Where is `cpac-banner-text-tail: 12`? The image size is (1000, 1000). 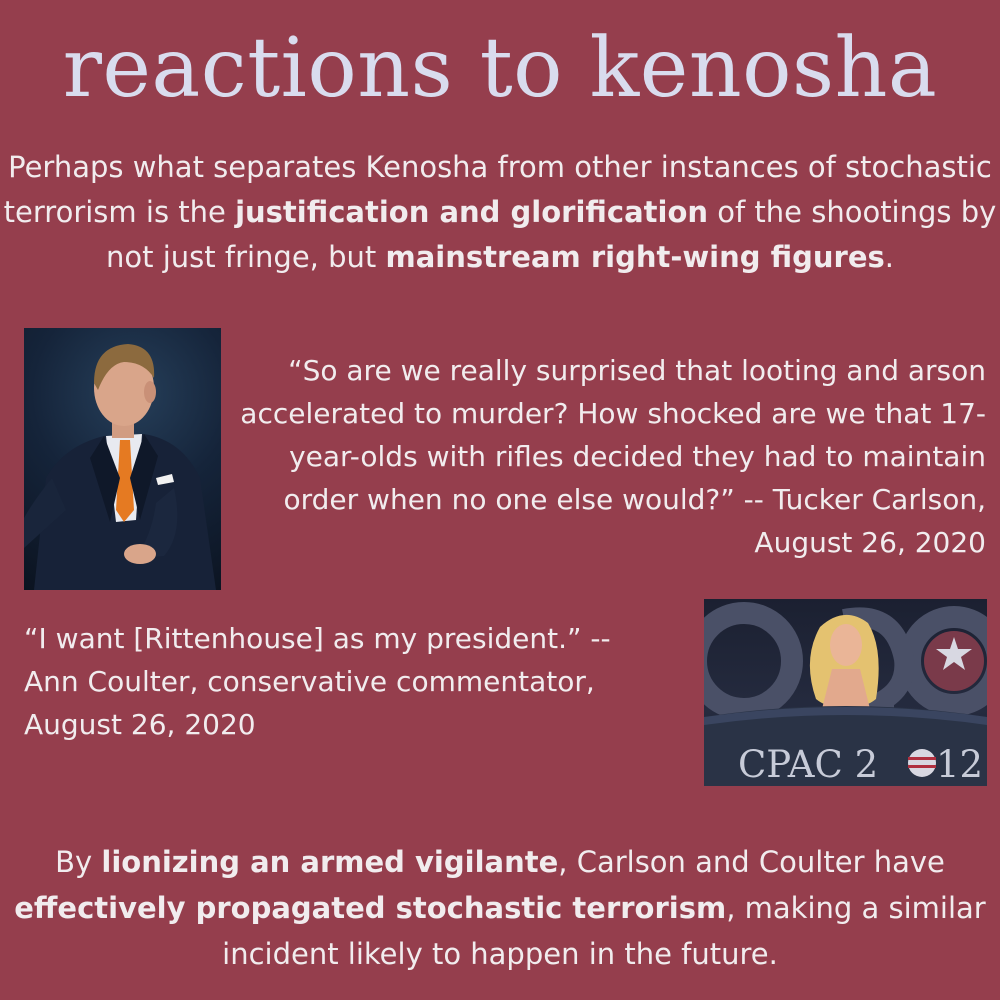
cpac-banner-text-tail: 12 is located at coordinates (959, 764).